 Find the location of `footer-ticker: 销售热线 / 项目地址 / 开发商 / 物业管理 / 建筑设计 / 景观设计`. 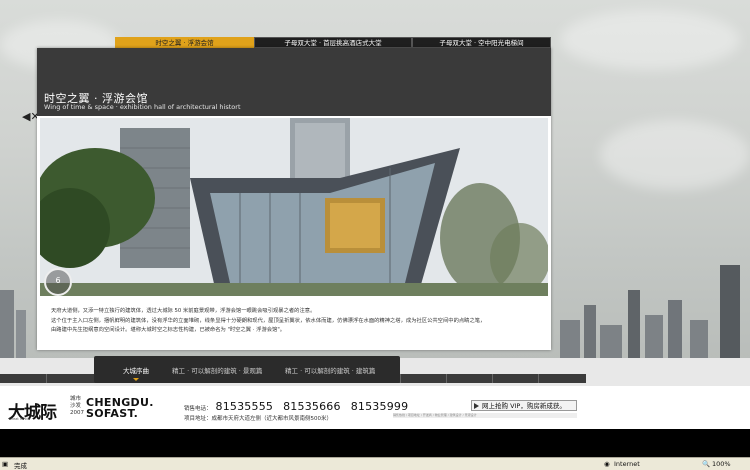

footer-ticker: 销售热线 / 项目地址 / 开发商 / 物业管理 / 建筑设计 / 景观设计 is located at coordinates (485, 415).